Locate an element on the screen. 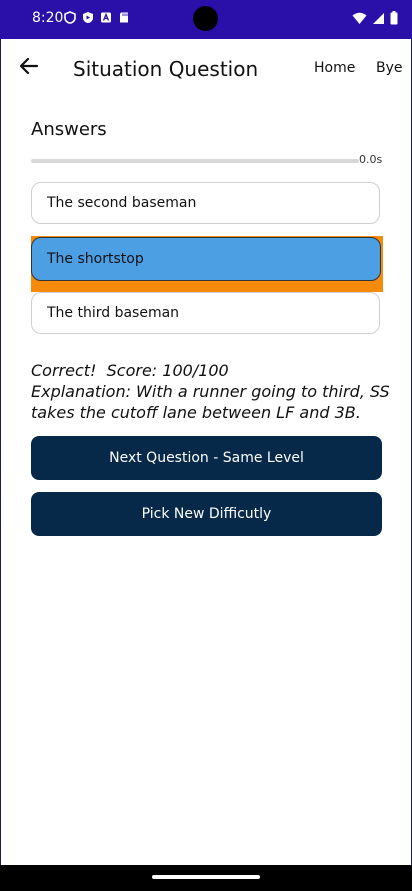 The height and width of the screenshot is (891, 412). answers-heading: Answers is located at coordinates (69, 129).